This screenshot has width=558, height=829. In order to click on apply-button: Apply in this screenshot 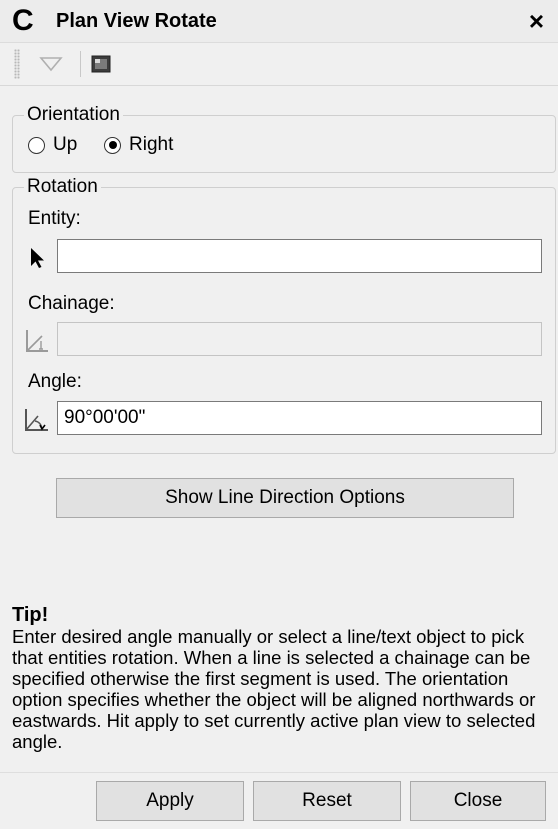, I will do `click(170, 801)`.